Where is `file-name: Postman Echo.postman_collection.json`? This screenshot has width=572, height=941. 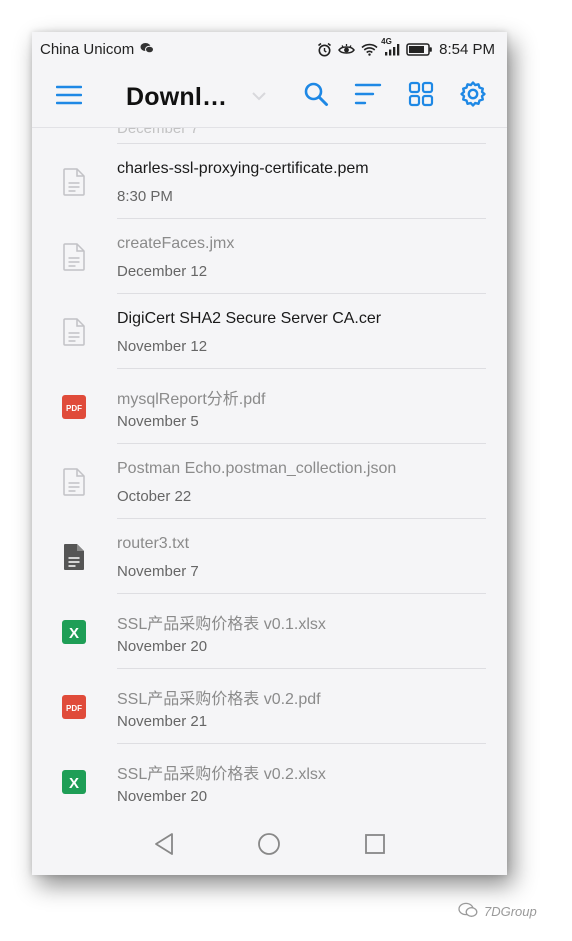 file-name: Postman Echo.postman_collection.json is located at coordinates (257, 468).